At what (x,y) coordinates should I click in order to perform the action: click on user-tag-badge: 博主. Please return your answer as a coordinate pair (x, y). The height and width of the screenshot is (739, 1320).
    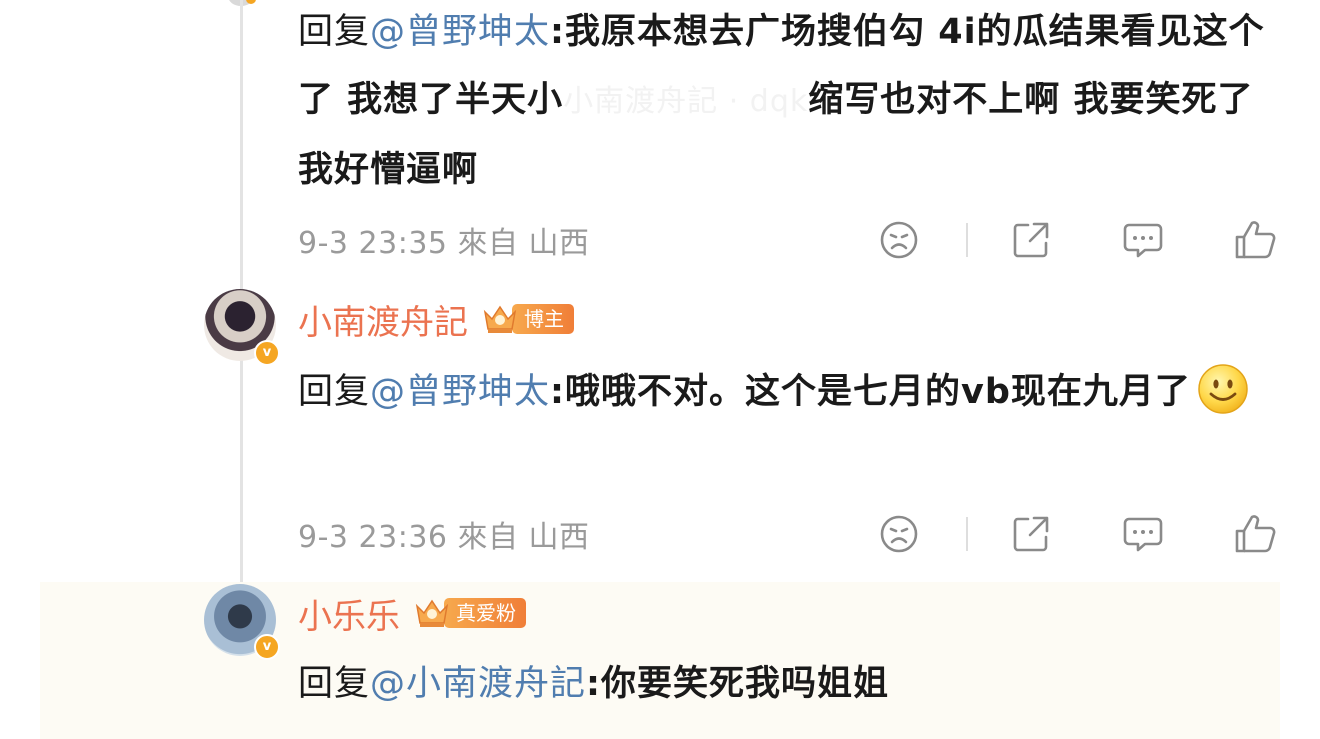
    Looking at the image, I should click on (543, 319).